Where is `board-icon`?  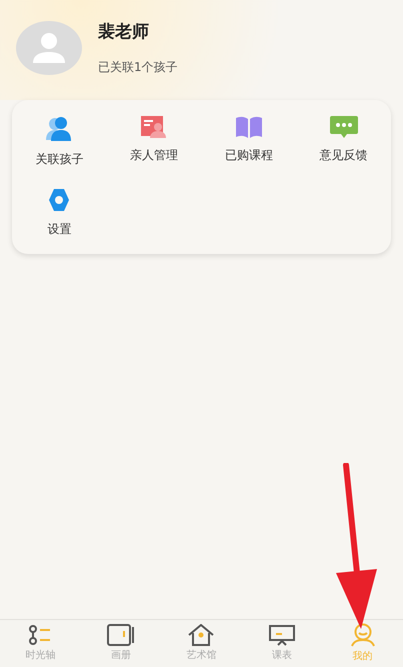
board-icon is located at coordinates (282, 635).